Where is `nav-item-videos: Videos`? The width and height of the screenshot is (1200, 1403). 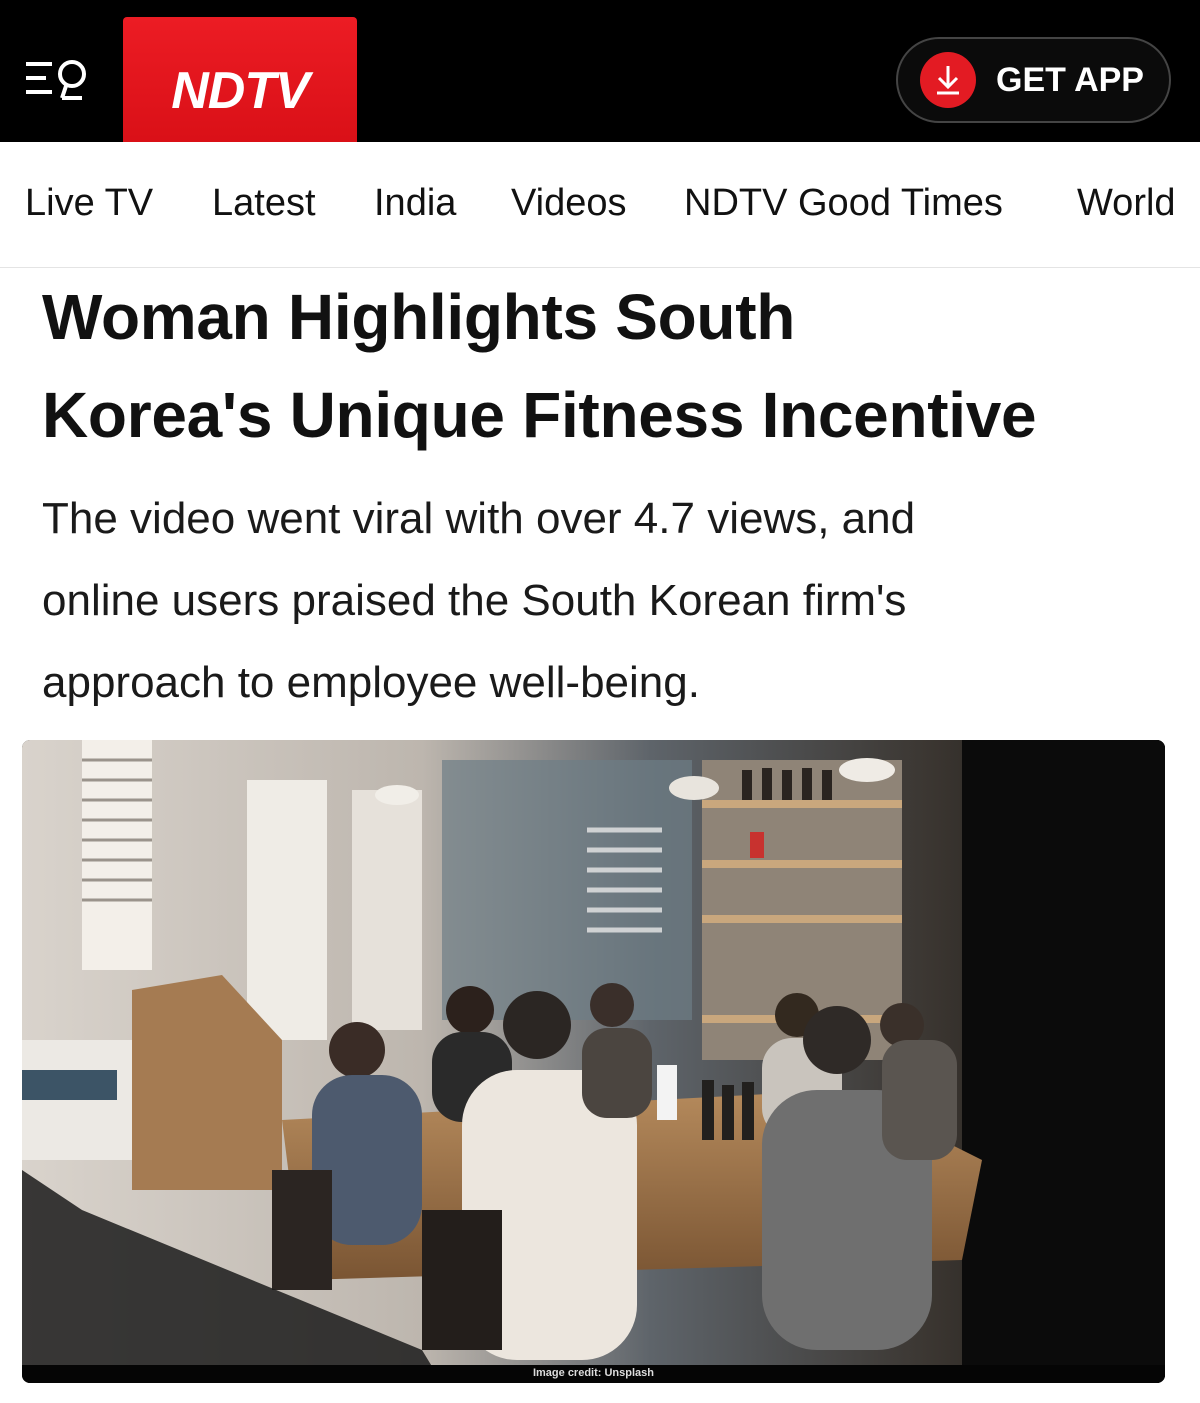 nav-item-videos: Videos is located at coordinates (569, 203).